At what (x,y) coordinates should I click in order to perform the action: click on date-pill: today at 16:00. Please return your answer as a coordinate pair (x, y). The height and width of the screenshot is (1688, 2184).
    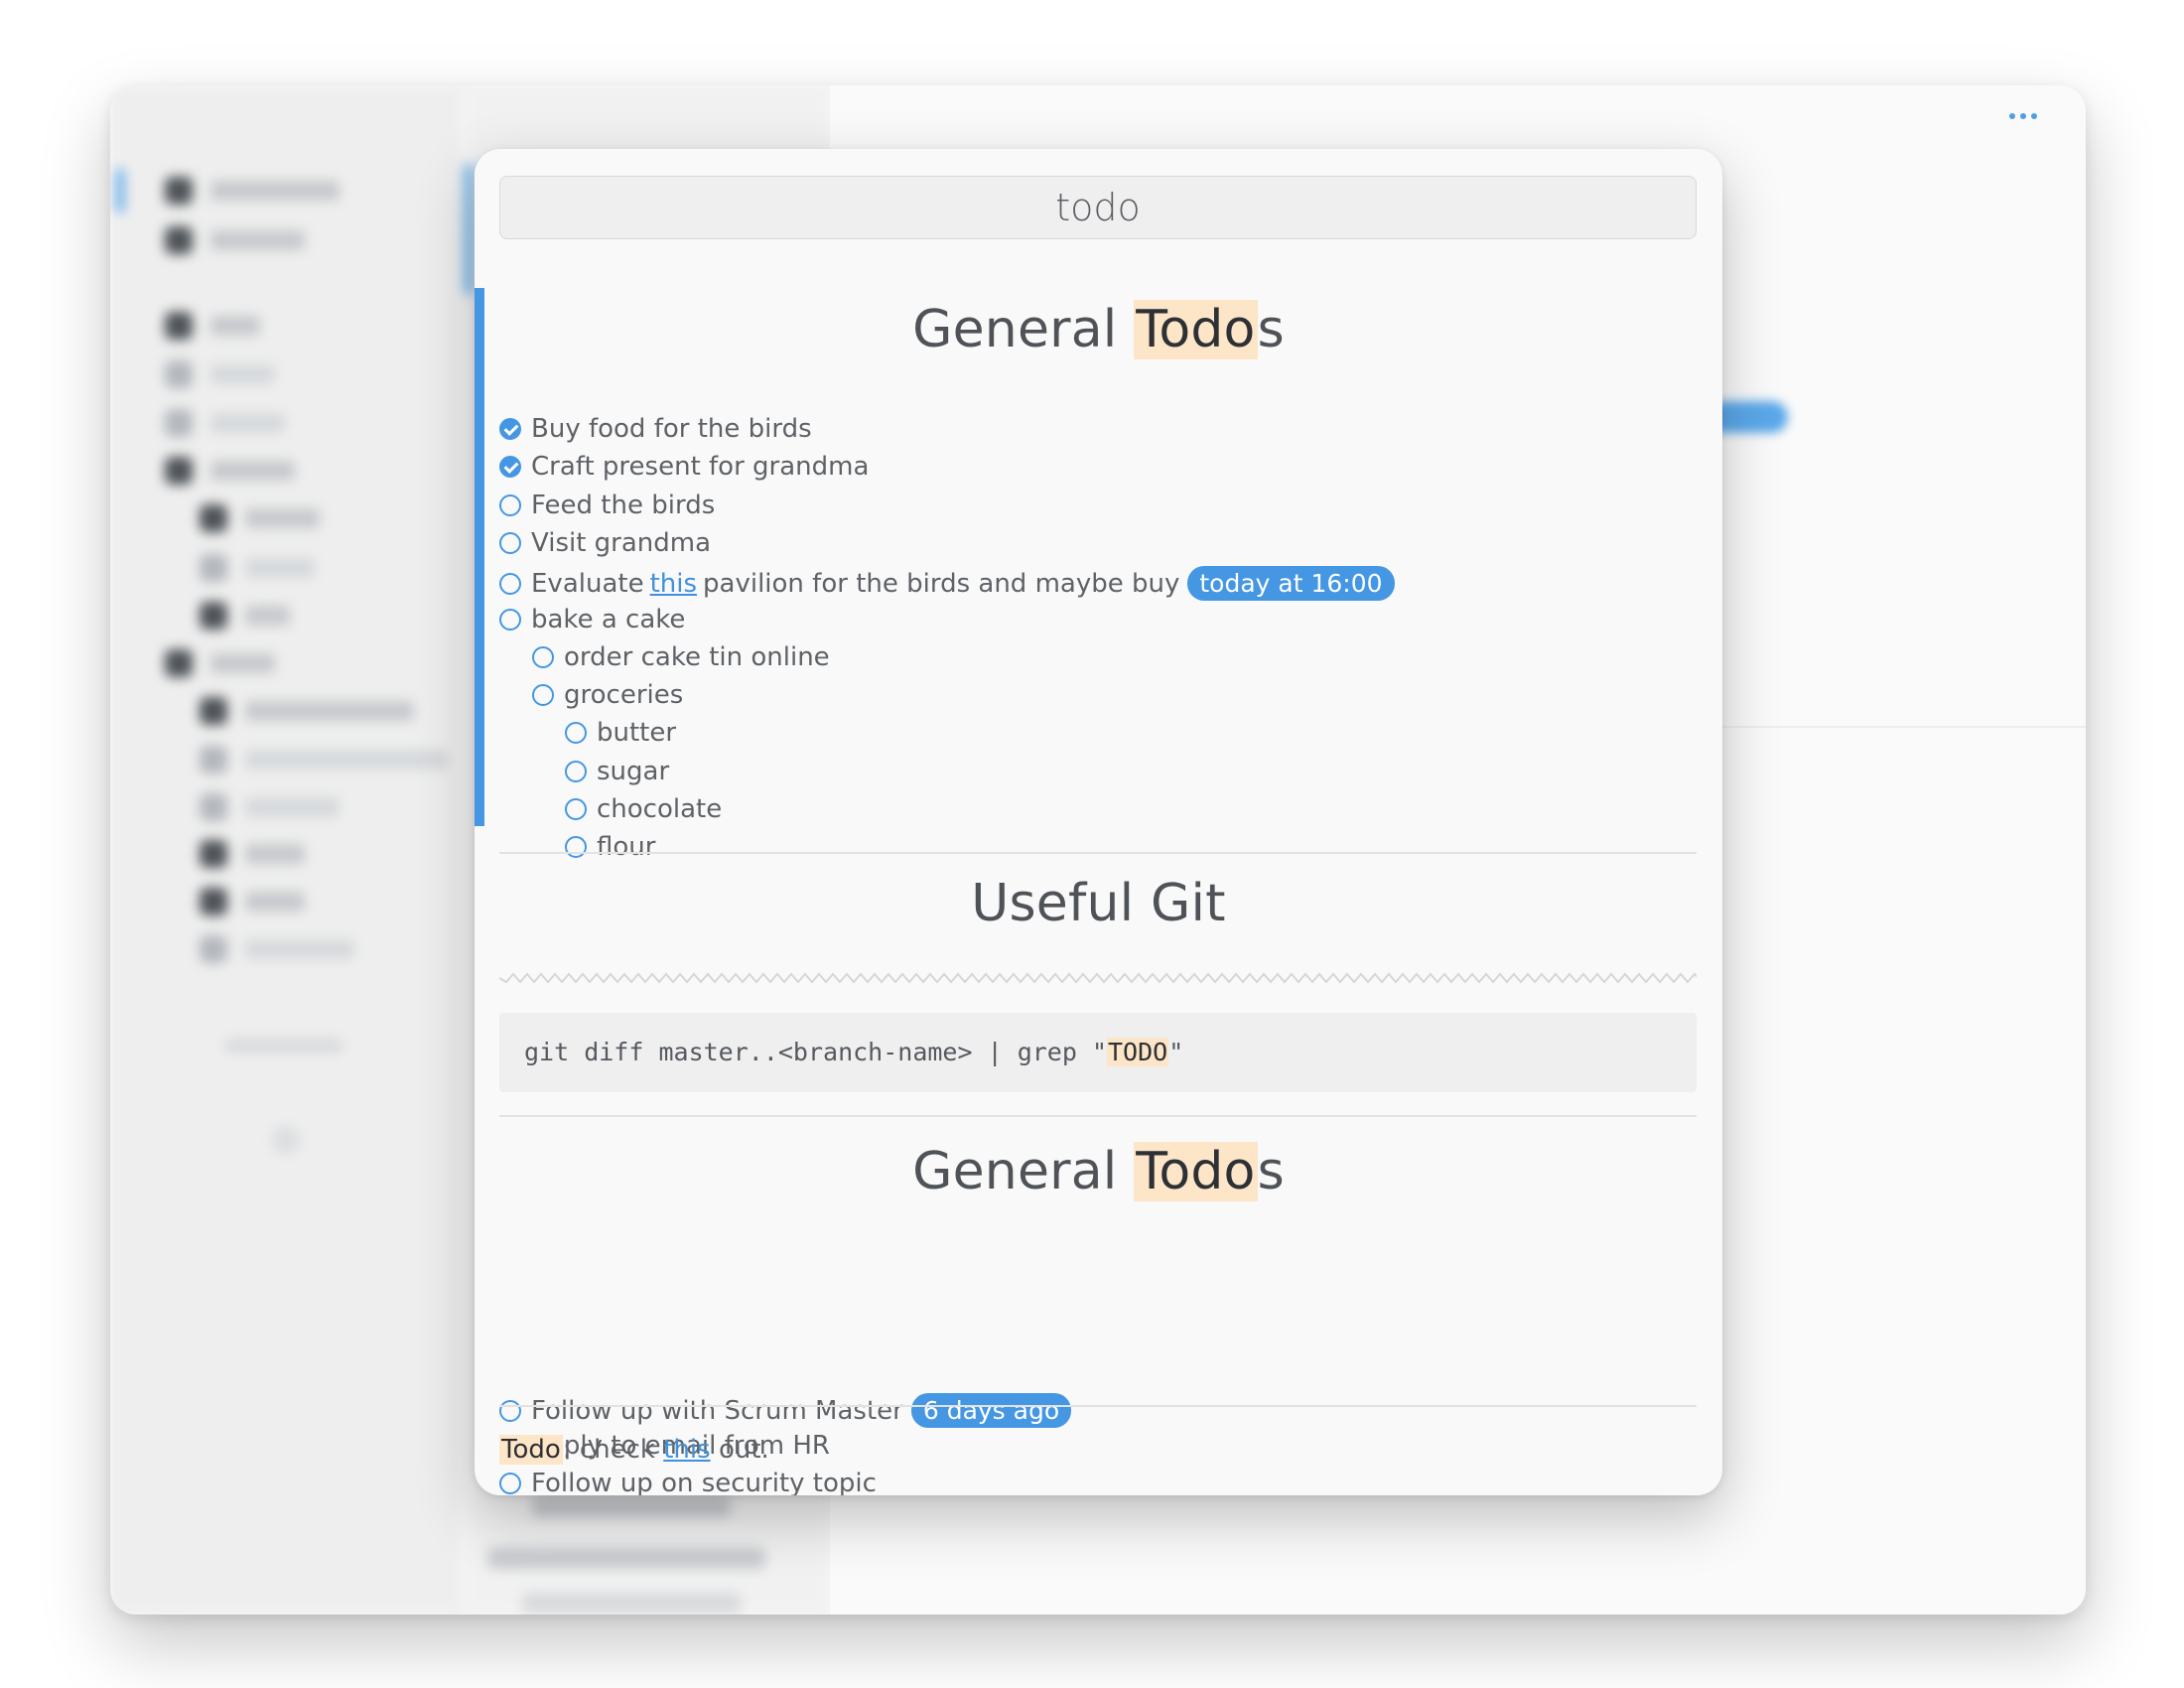
    Looking at the image, I should click on (1291, 584).